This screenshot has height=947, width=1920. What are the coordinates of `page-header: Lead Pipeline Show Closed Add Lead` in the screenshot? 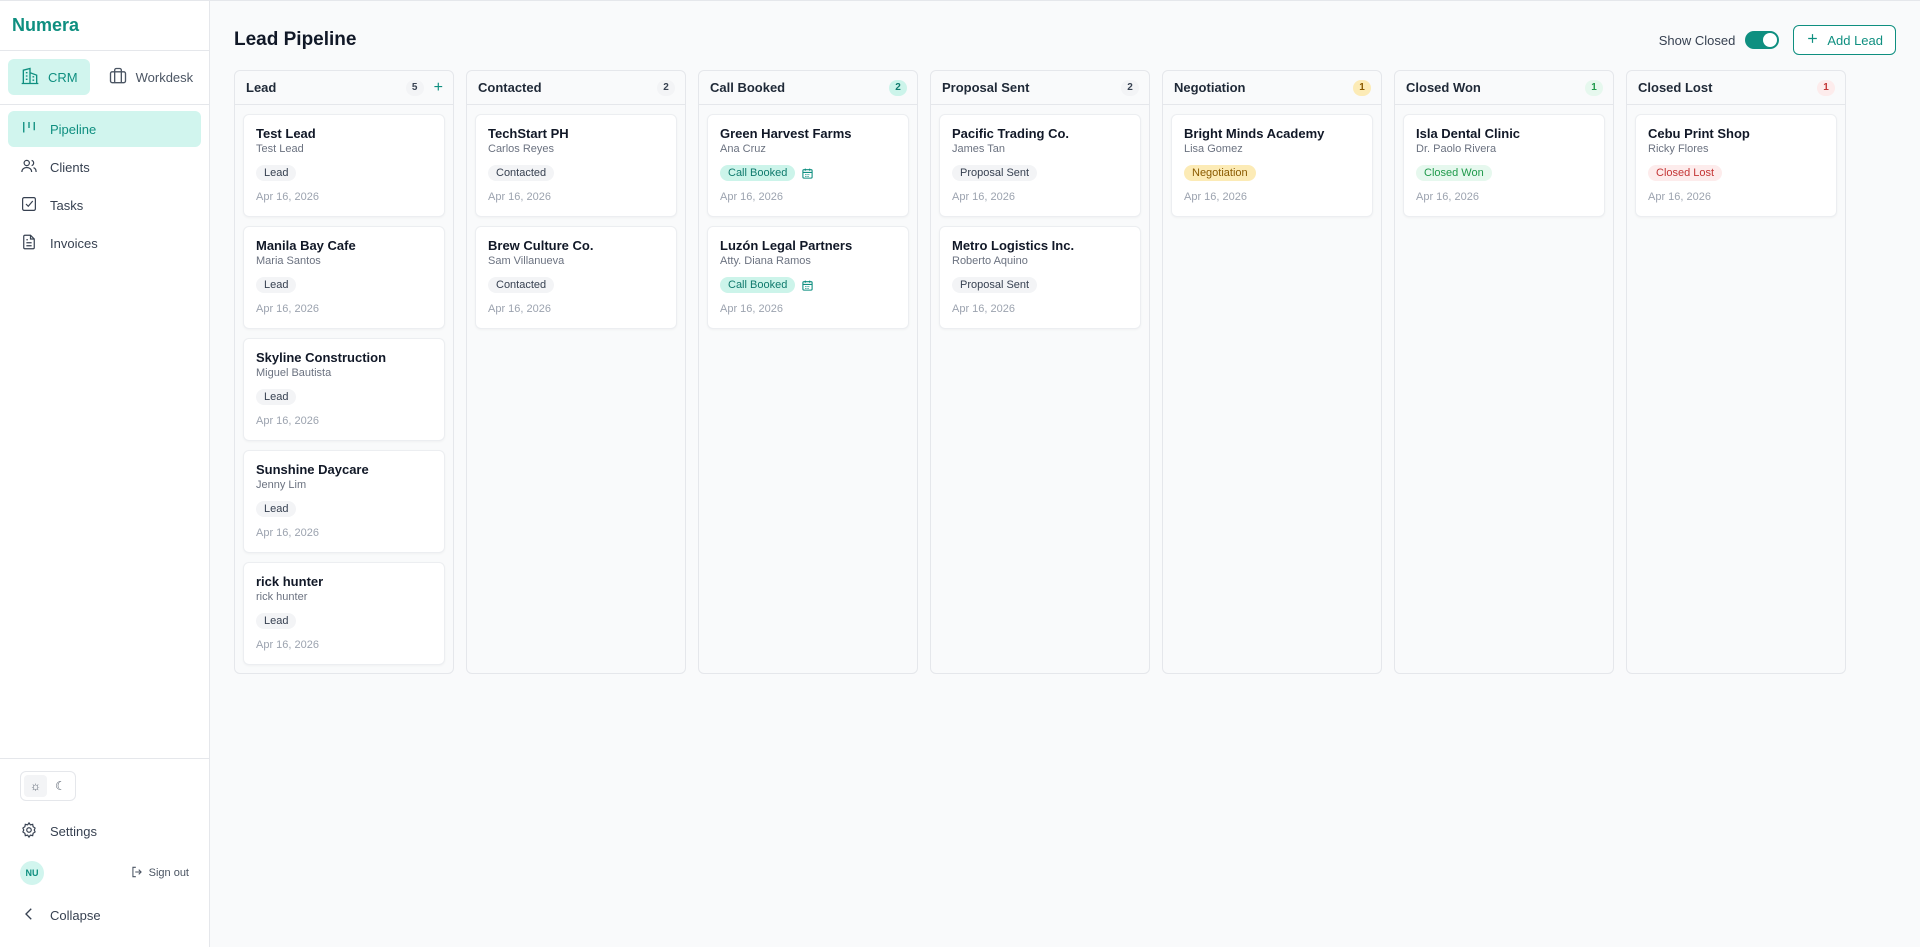 It's located at (1065, 40).